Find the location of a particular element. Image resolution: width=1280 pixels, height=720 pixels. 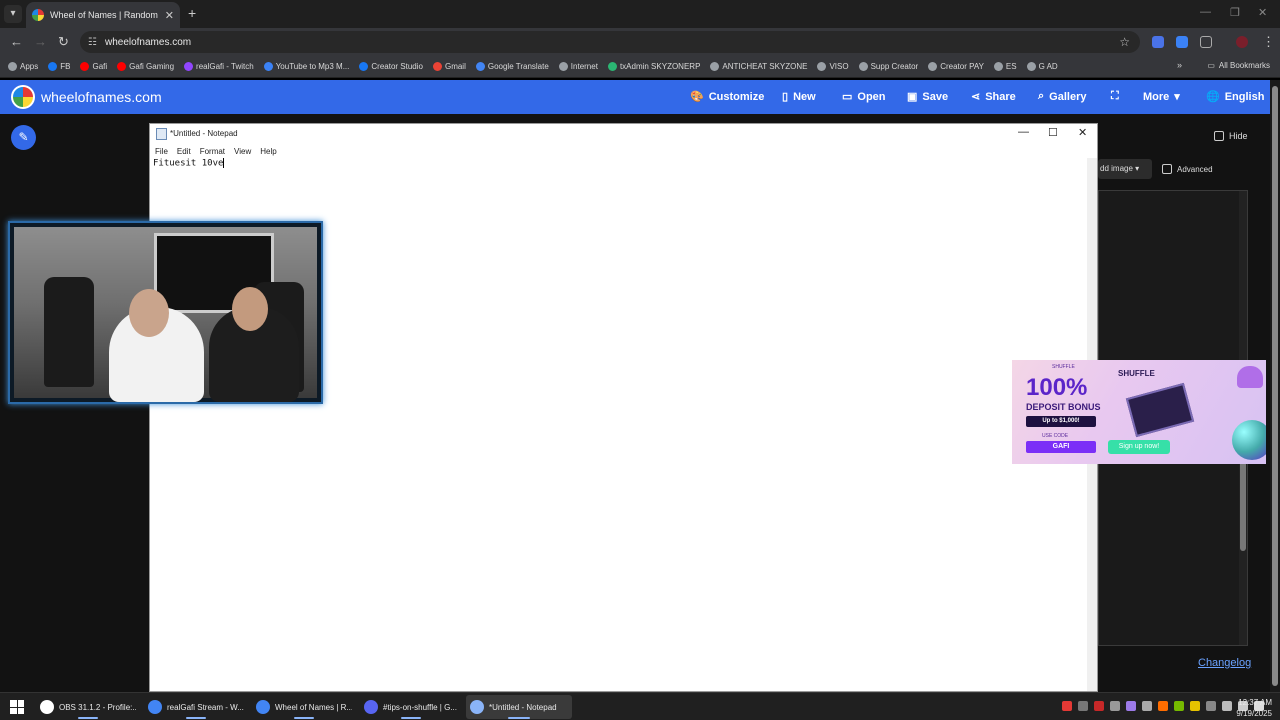

changelog-link: Changelog is located at coordinates (1224, 663).